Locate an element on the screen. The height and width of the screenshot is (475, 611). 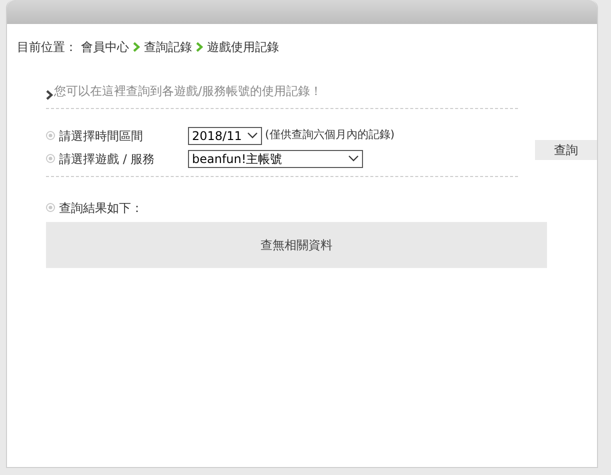
game-label: 請選擇遊戲 / 服務 is located at coordinates (107, 159).